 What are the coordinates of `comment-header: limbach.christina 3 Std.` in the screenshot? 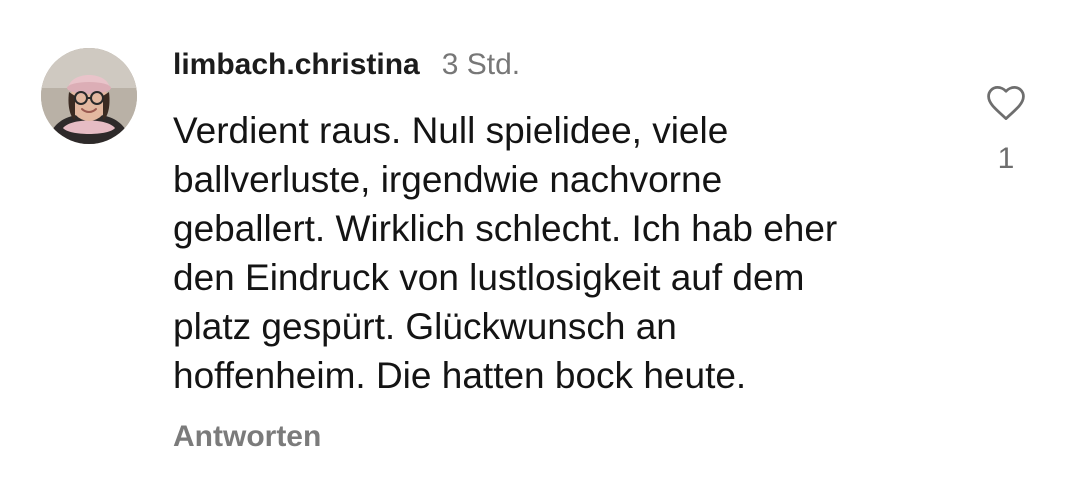 It's located at (346, 68).